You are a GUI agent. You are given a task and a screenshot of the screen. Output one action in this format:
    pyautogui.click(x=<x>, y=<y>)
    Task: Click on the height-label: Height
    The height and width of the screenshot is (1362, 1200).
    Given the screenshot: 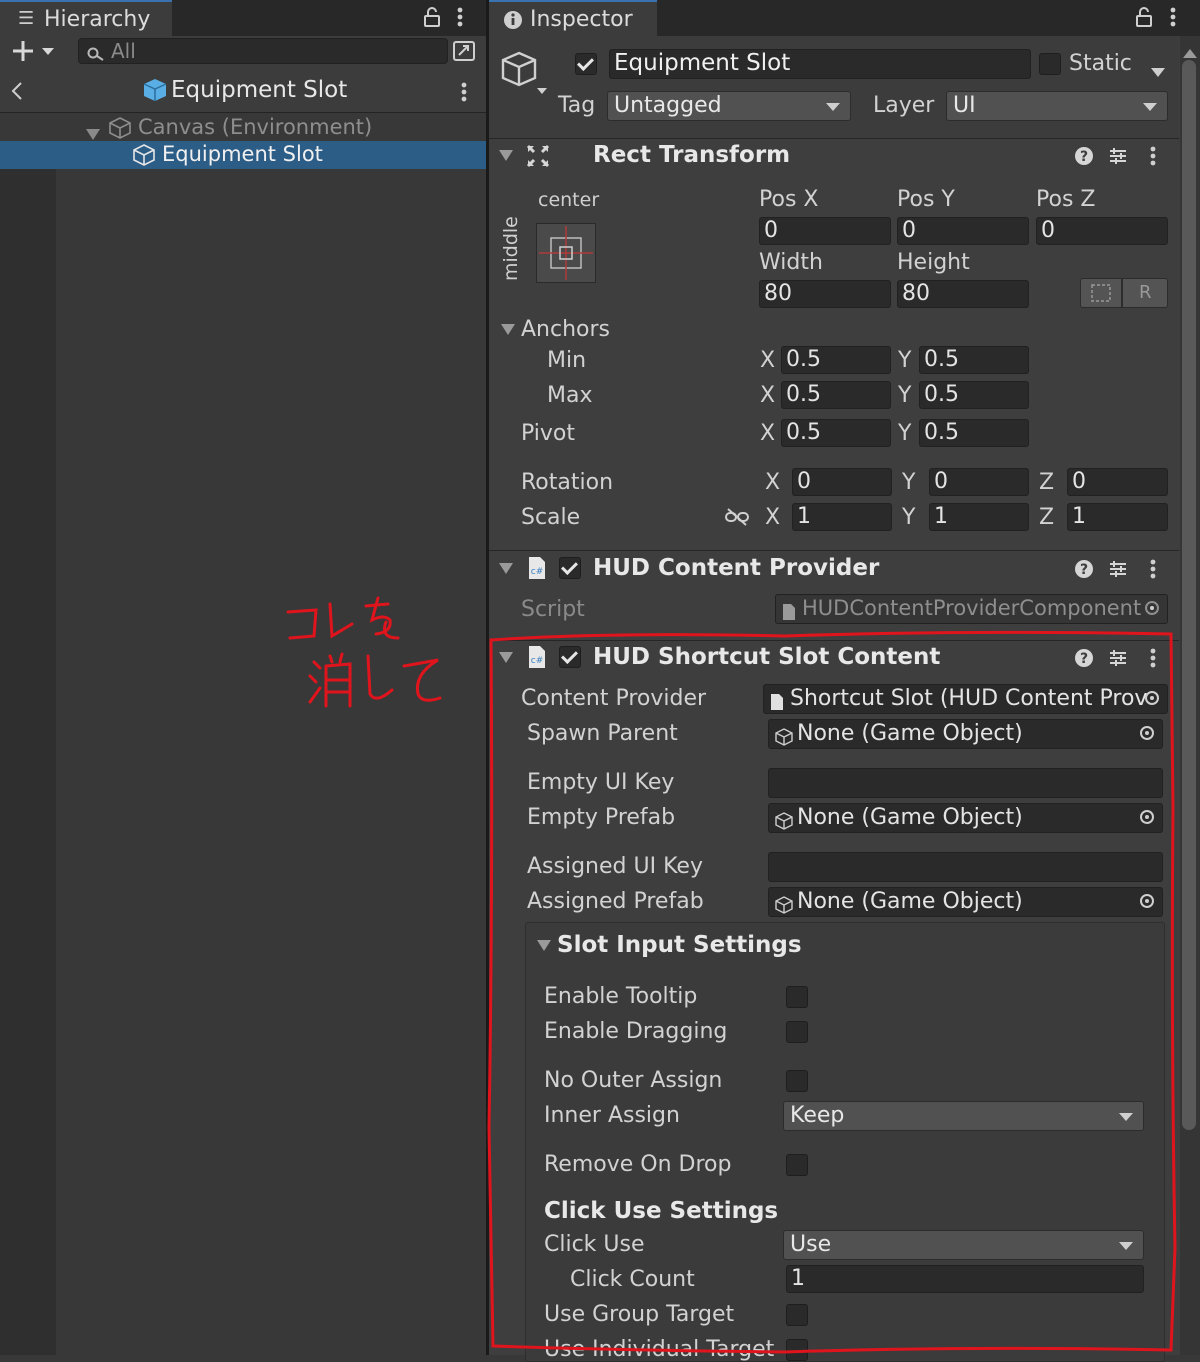 What is the action you would take?
    pyautogui.click(x=933, y=262)
    